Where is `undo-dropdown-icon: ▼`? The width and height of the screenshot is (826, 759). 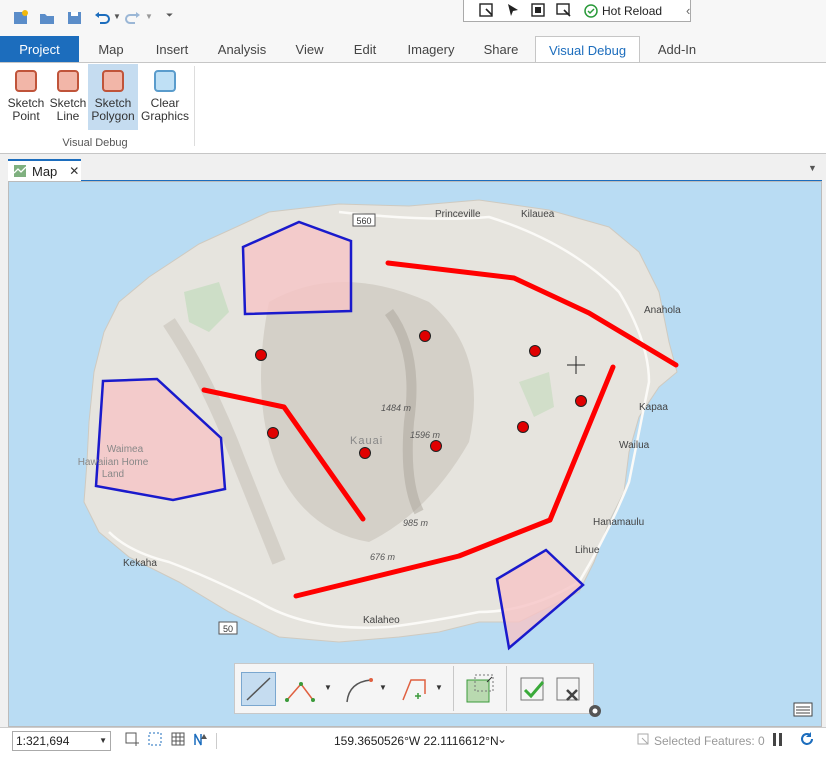
undo-dropdown-icon: ▼ is located at coordinates (117, 16).